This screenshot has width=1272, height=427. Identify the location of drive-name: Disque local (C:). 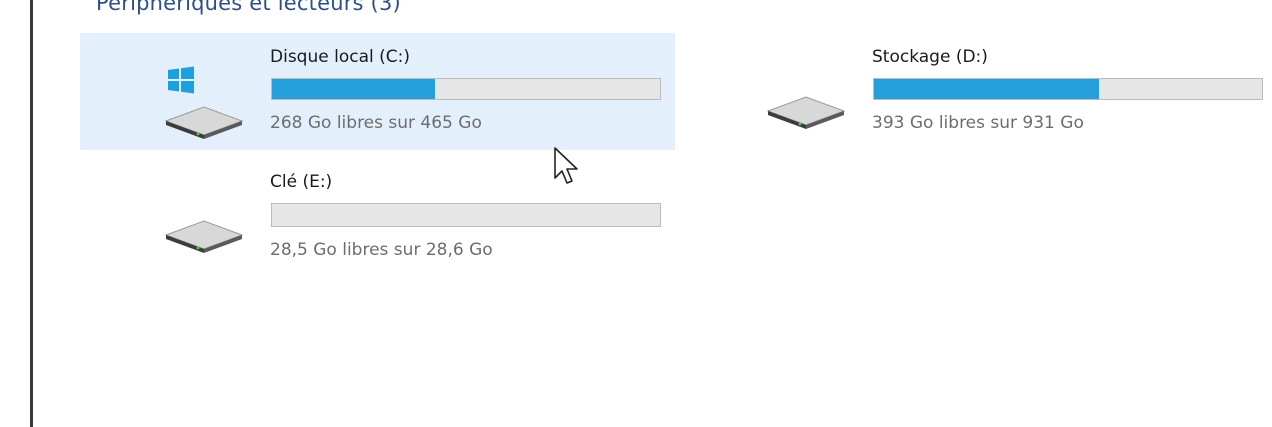
(340, 57).